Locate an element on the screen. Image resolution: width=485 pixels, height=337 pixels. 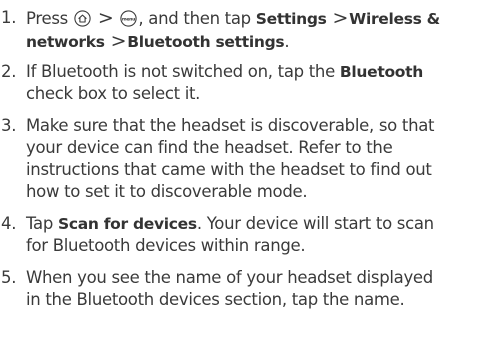
step-number: 5. is located at coordinates (9, 277).